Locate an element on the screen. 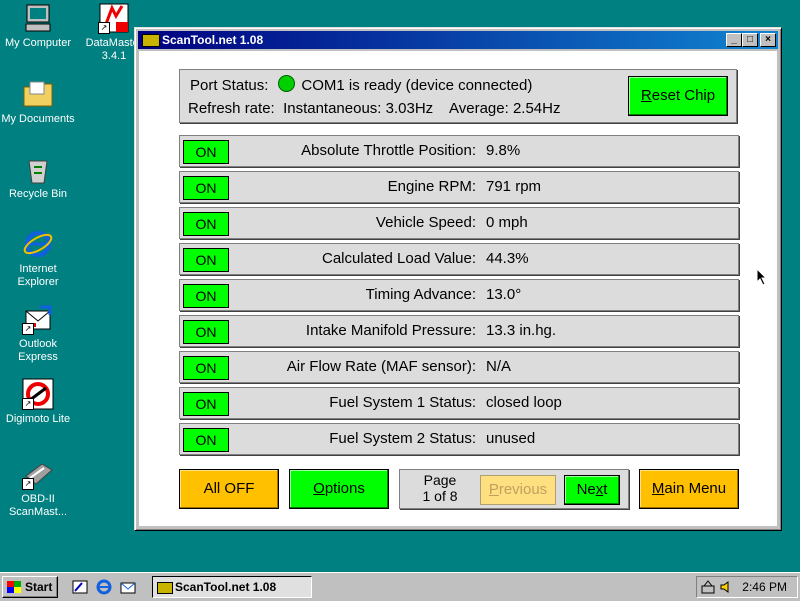  scantool-app-icon is located at coordinates (151, 40).